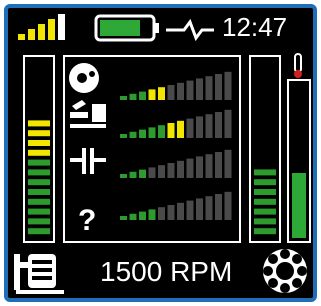 The width and height of the screenshot is (321, 306). What do you see at coordinates (87, 220) in the screenshot?
I see `unknown-fault-icon: ?` at bounding box center [87, 220].